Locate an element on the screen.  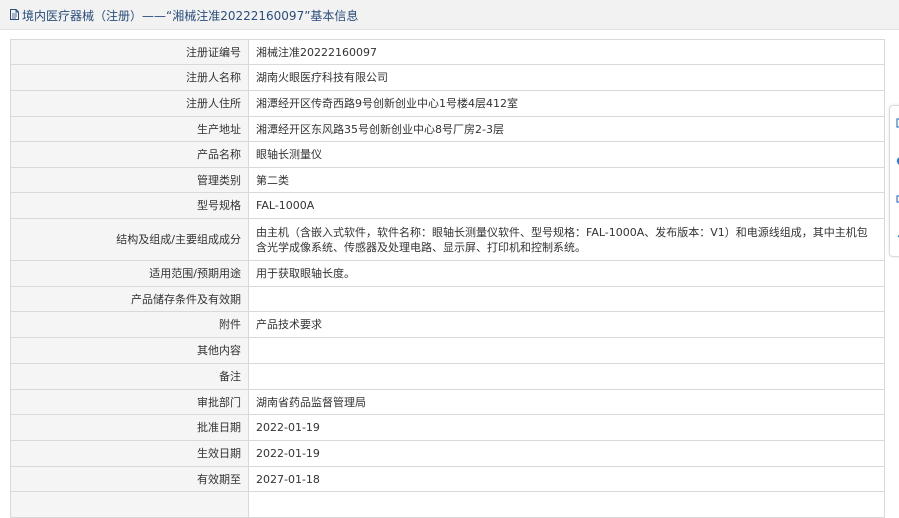
field-label: 有效期至 is located at coordinates (129, 479).